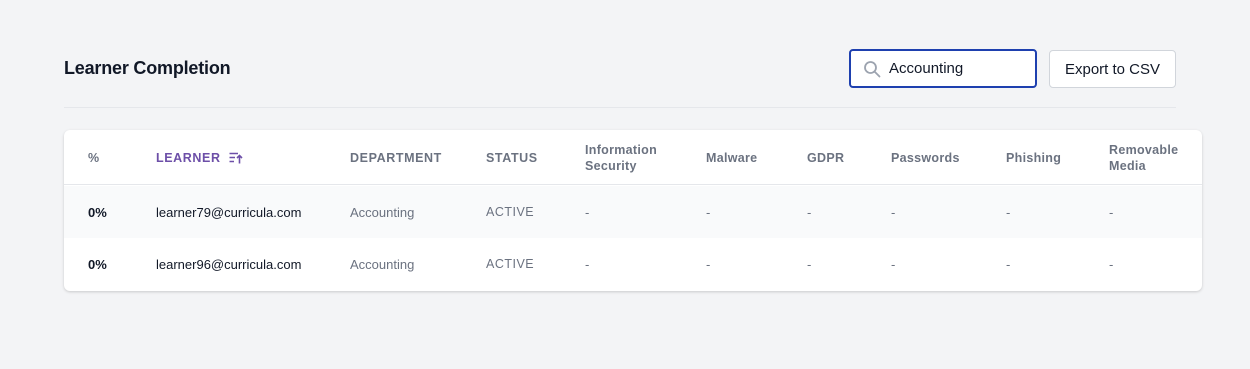  I want to click on column-header-malware: Malware, so click(731, 157).